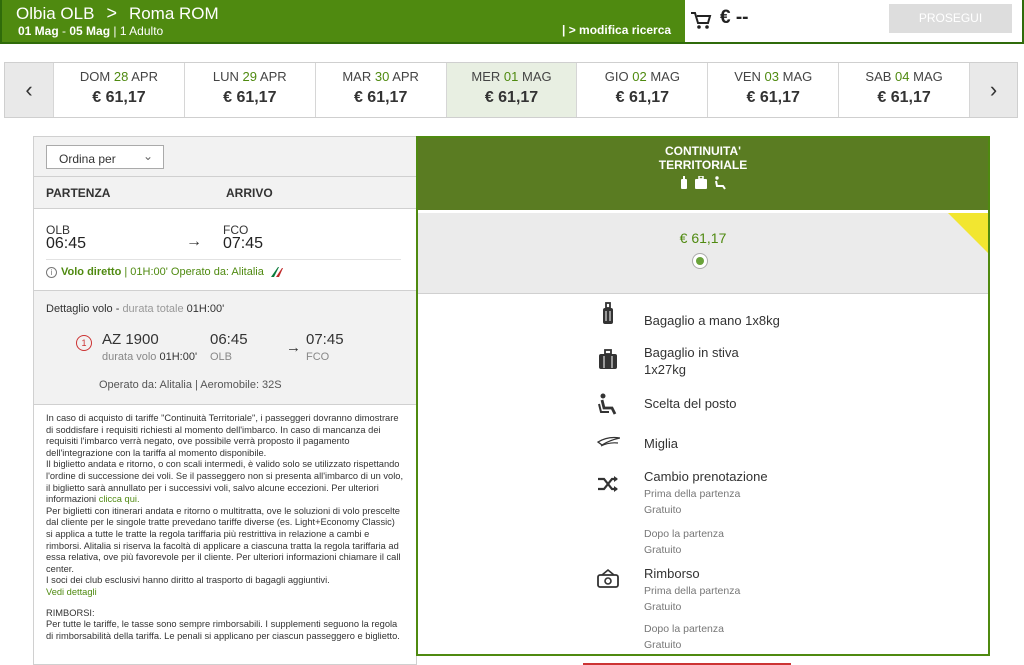  What do you see at coordinates (691, 361) in the screenshot?
I see `feature-label: Bagaglio in stiva 1x27kg` at bounding box center [691, 361].